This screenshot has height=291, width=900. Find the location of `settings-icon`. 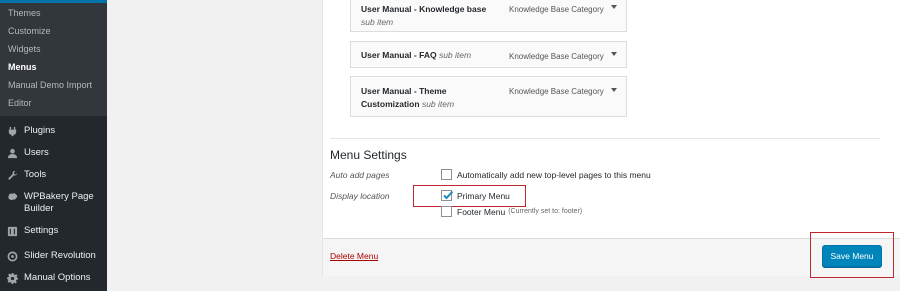

settings-icon is located at coordinates (12, 231).